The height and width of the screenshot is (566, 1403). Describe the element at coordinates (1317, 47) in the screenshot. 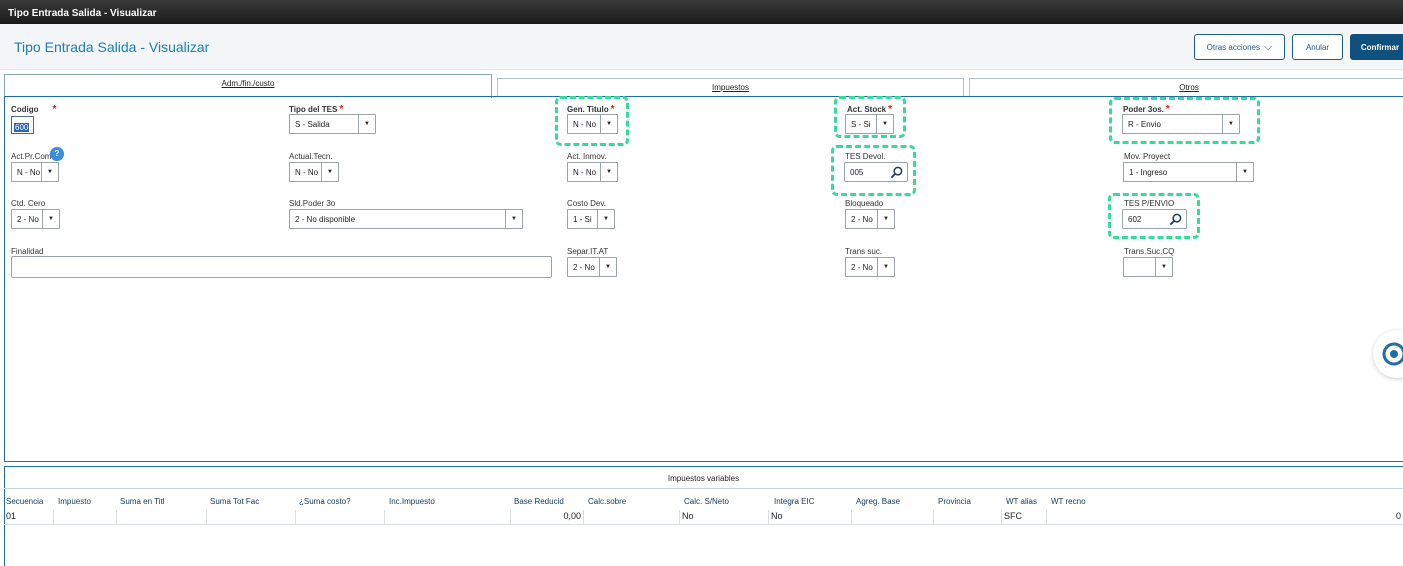

I see `anular-button: Anular` at that location.